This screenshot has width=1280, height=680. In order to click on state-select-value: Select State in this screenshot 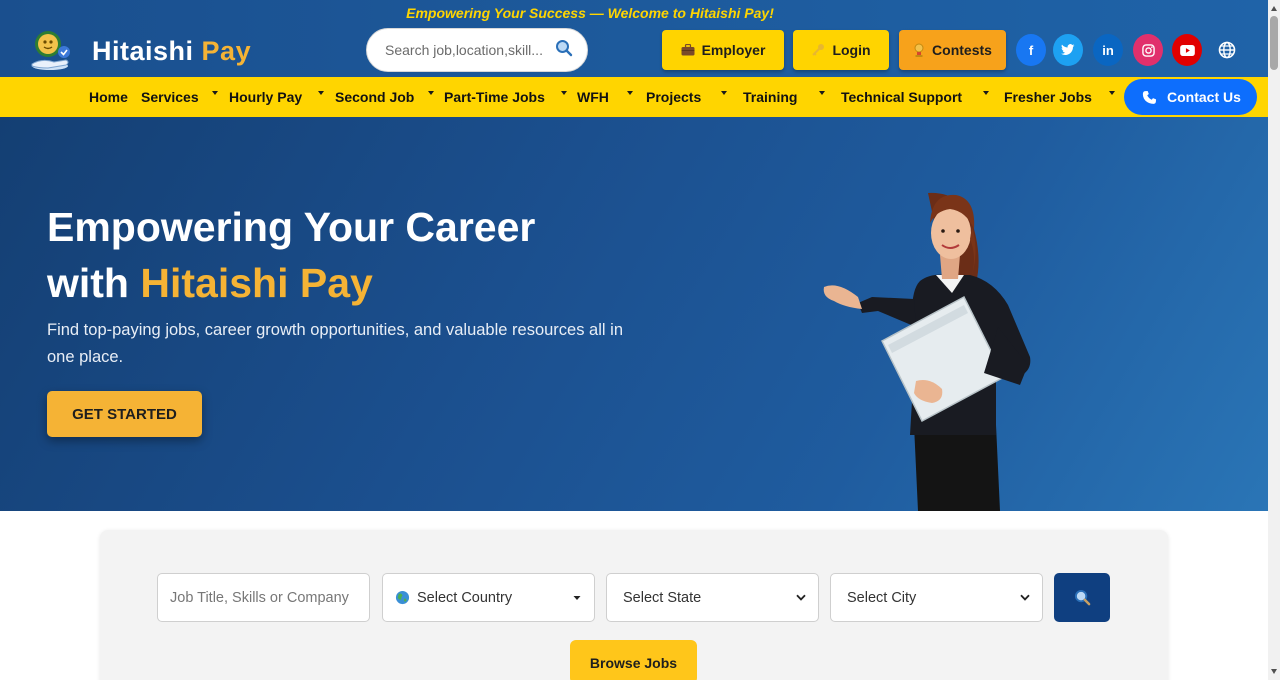, I will do `click(662, 597)`.